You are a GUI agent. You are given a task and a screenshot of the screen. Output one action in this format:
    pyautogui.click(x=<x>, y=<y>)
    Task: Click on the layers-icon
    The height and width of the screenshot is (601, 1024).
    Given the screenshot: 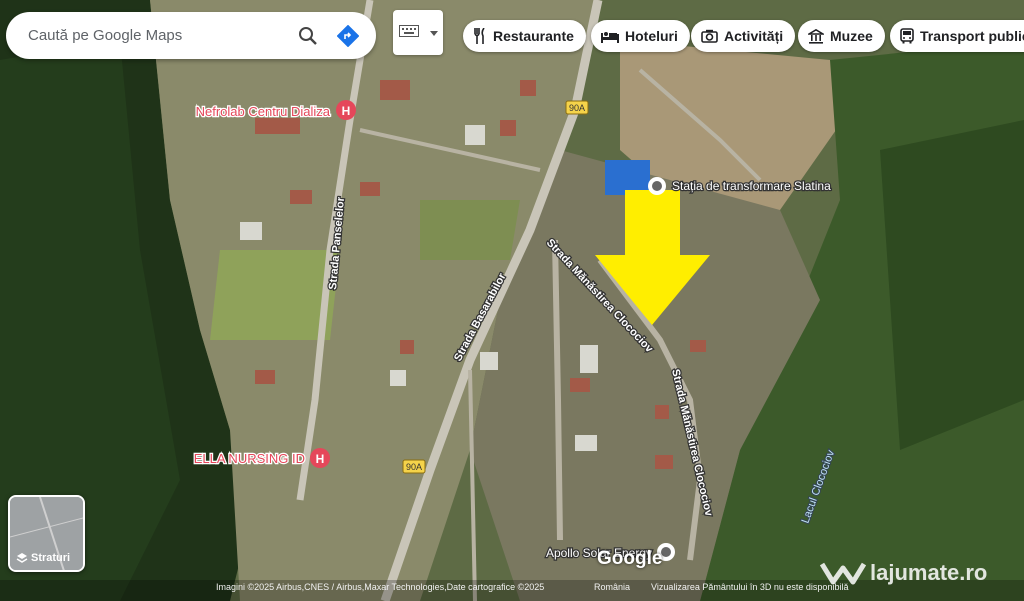 What is the action you would take?
    pyautogui.click(x=22, y=558)
    